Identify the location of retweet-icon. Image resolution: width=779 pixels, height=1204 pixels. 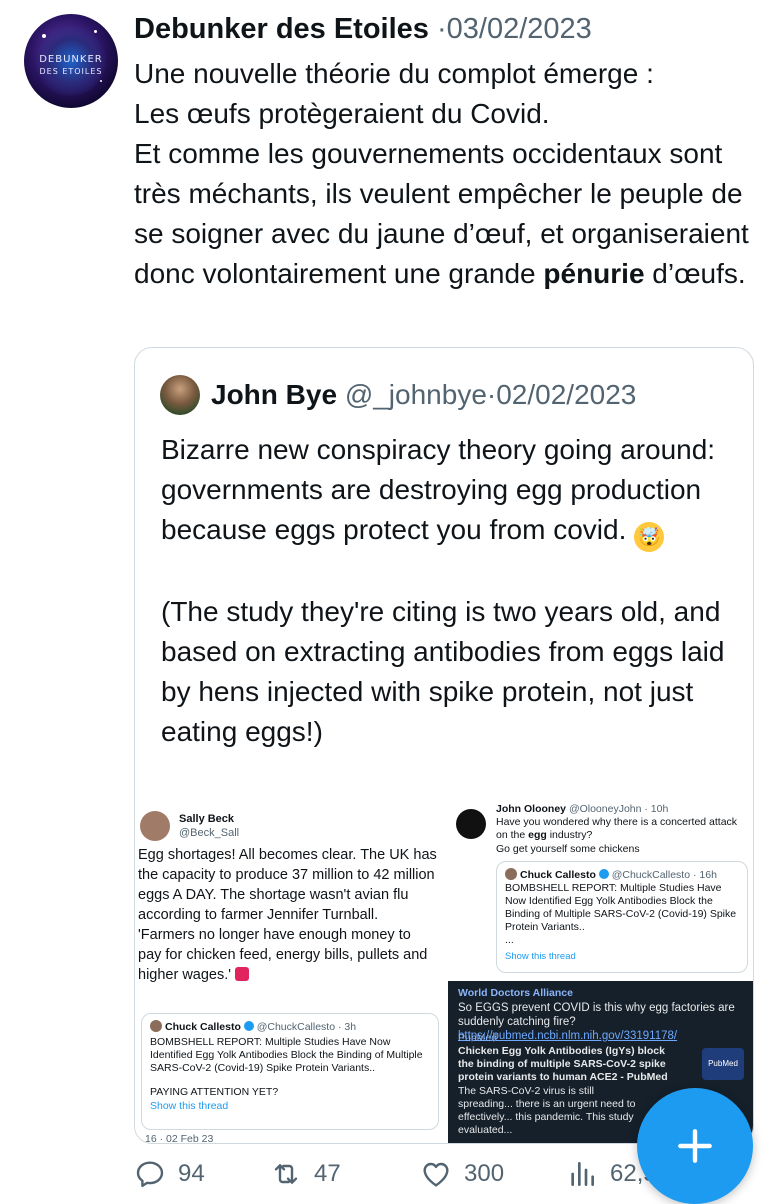
(286, 1174).